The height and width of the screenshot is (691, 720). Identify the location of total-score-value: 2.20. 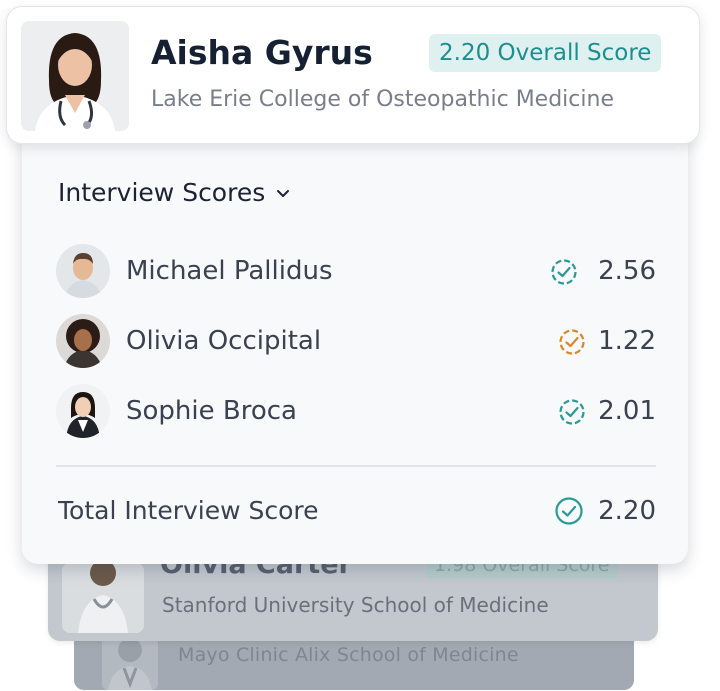
(627, 511).